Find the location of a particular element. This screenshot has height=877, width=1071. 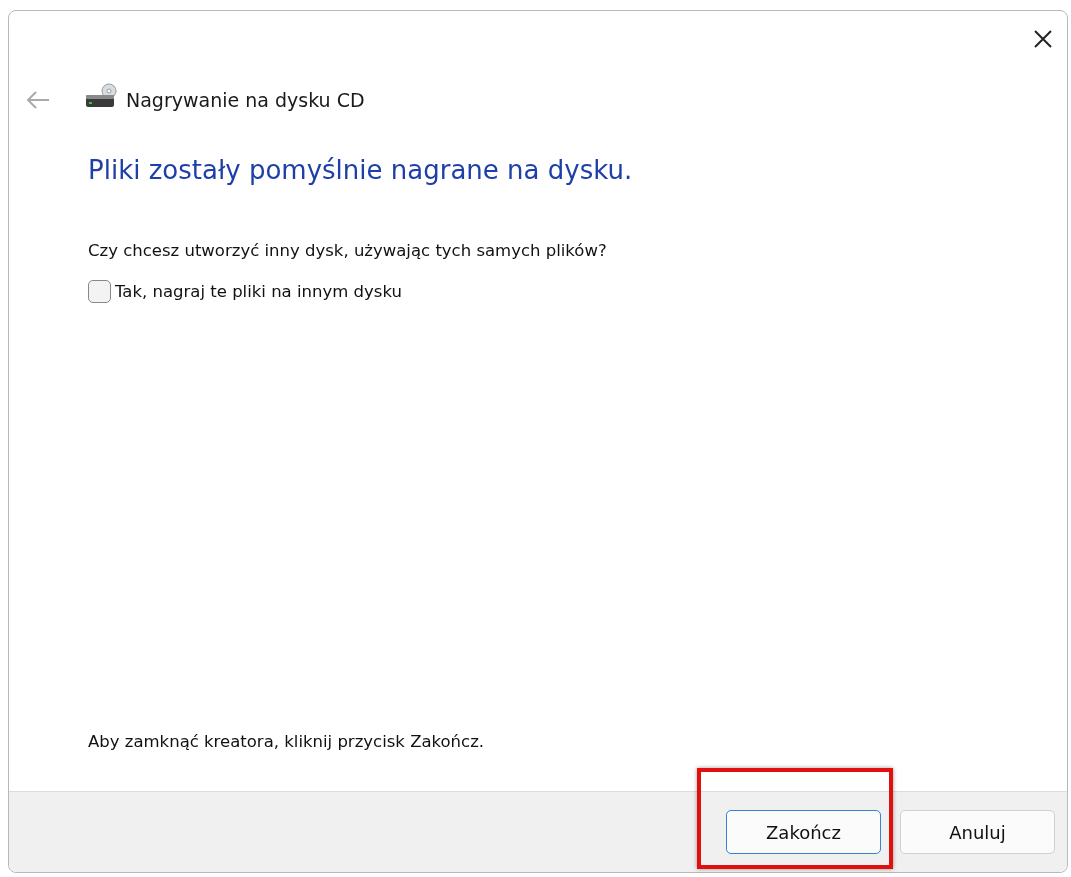

dialog-button: Zakończ is located at coordinates (803, 832).